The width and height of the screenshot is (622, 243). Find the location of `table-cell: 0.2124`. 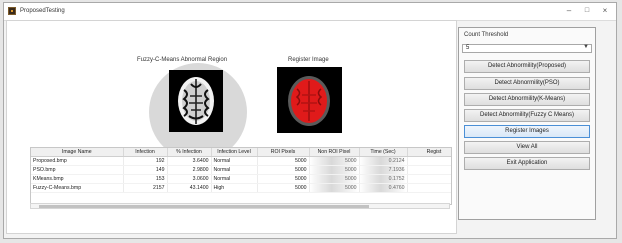

table-cell: 0.2124 is located at coordinates (383, 161).